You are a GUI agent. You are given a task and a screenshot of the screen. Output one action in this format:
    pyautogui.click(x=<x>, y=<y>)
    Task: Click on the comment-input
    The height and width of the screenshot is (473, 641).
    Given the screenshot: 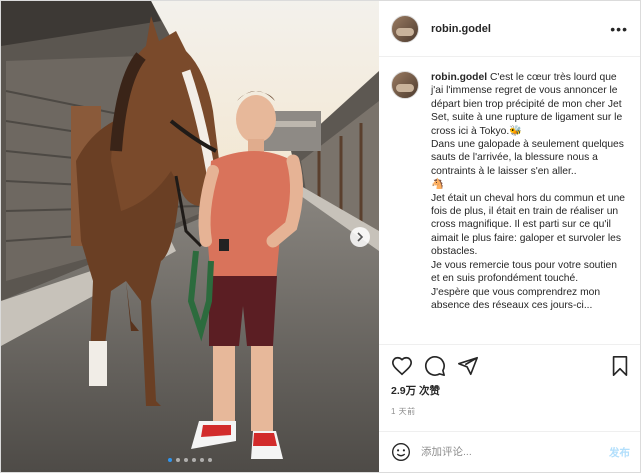 What is the action you would take?
    pyautogui.click(x=514, y=452)
    